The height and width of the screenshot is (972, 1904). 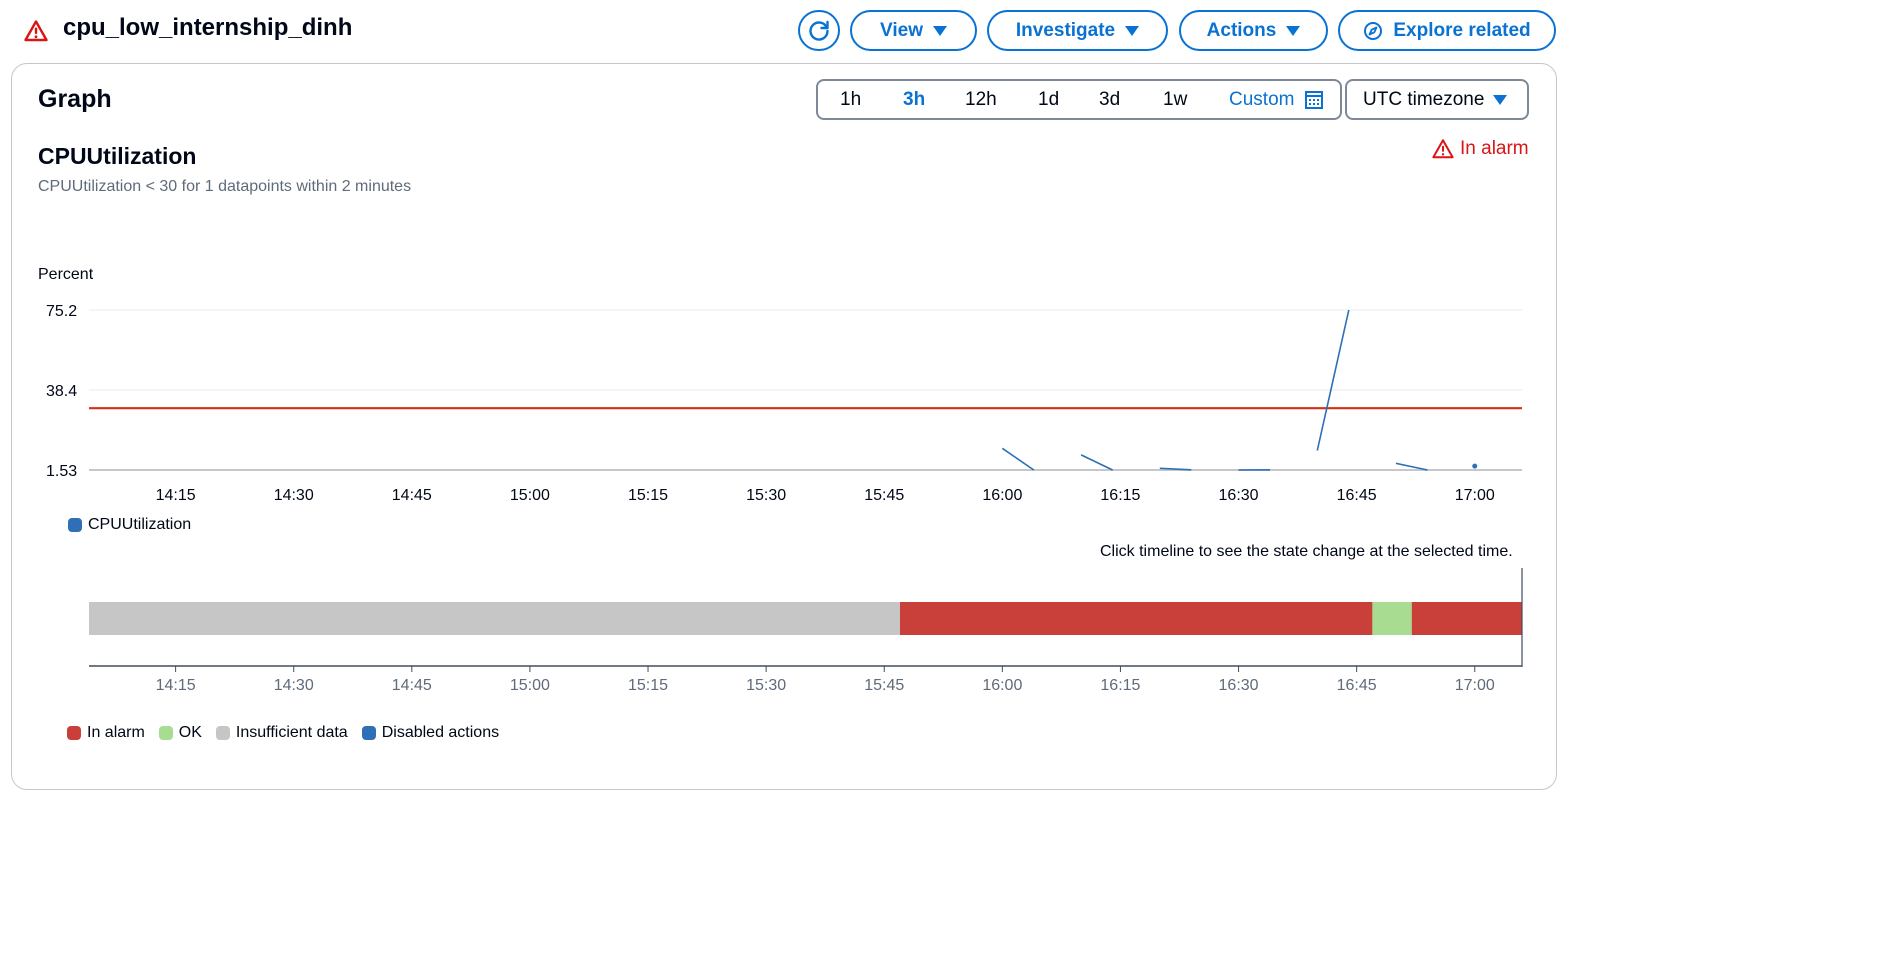 What do you see at coordinates (1475, 685) in the screenshot?
I see `timeline-tick-label: 17:00` at bounding box center [1475, 685].